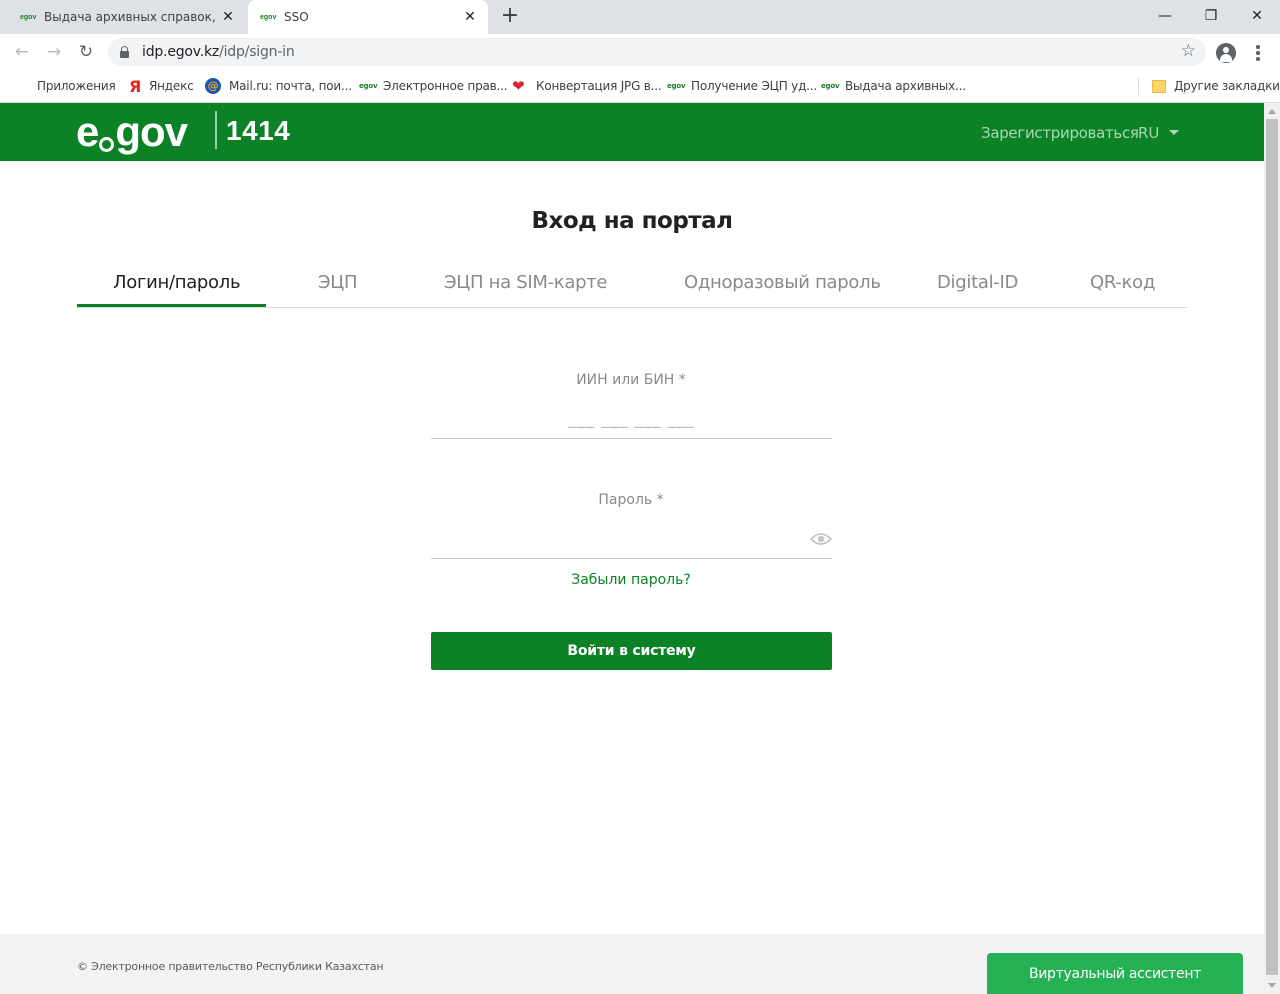  What do you see at coordinates (1216, 86) in the screenshot?
I see `bookmark-other-folder: Другие закладки` at bounding box center [1216, 86].